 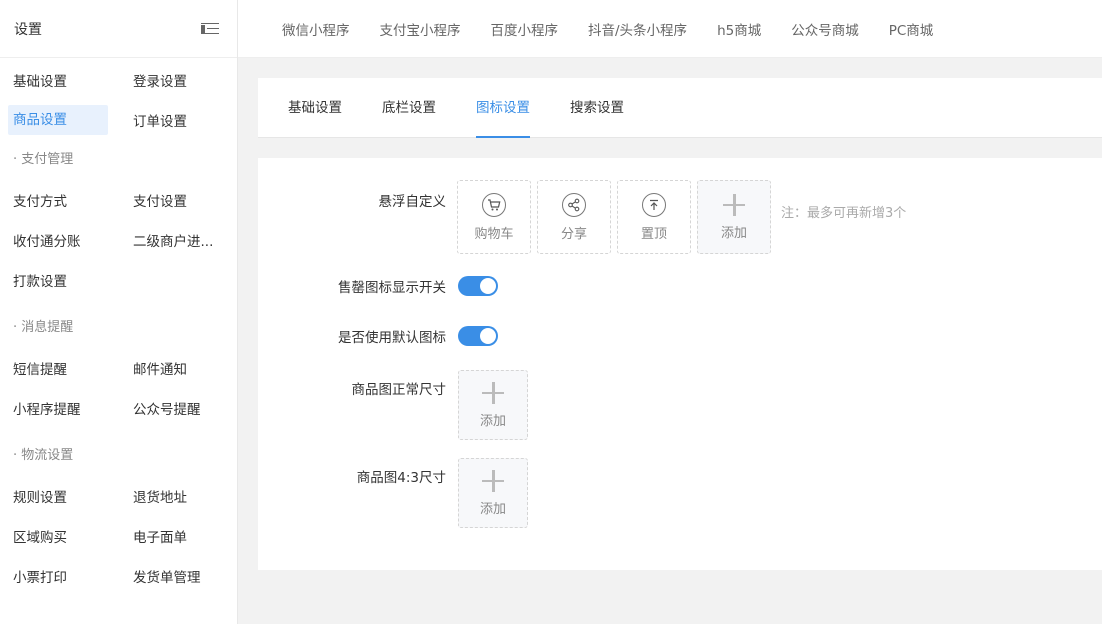 What do you see at coordinates (59, 536) in the screenshot?
I see `sidebar-item-region-purchase: 区域购买` at bounding box center [59, 536].